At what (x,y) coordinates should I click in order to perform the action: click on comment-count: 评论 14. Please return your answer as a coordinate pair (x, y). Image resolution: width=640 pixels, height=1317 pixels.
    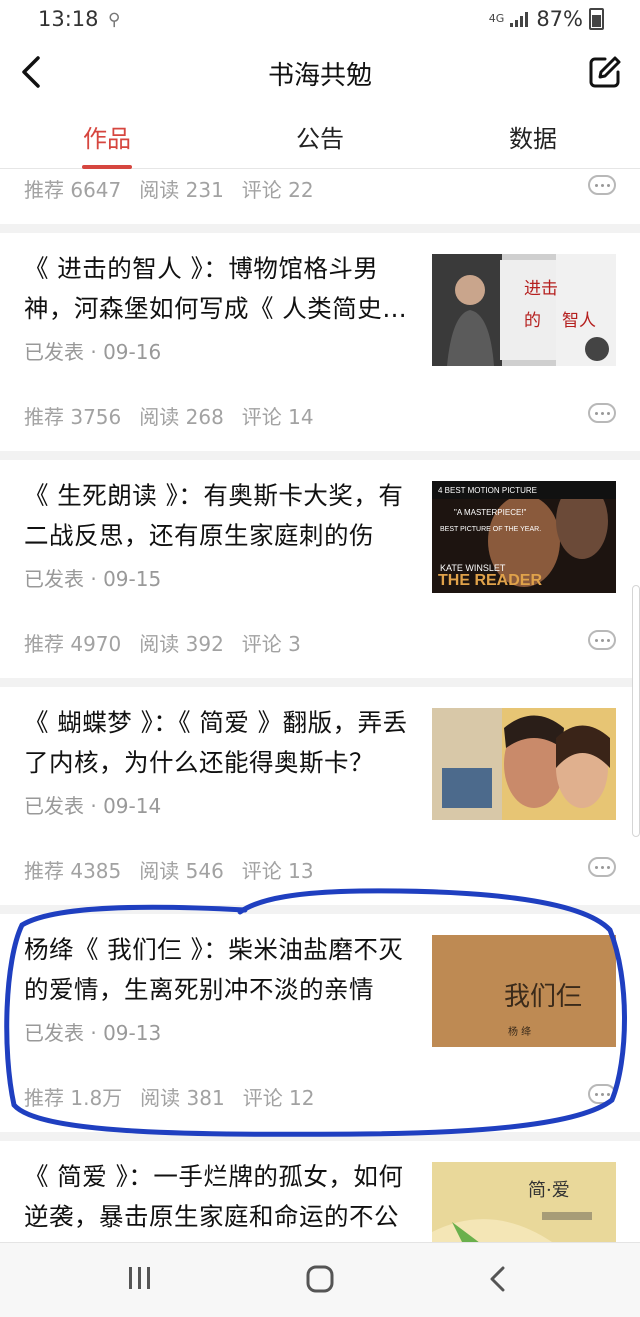
    Looking at the image, I should click on (277, 417).